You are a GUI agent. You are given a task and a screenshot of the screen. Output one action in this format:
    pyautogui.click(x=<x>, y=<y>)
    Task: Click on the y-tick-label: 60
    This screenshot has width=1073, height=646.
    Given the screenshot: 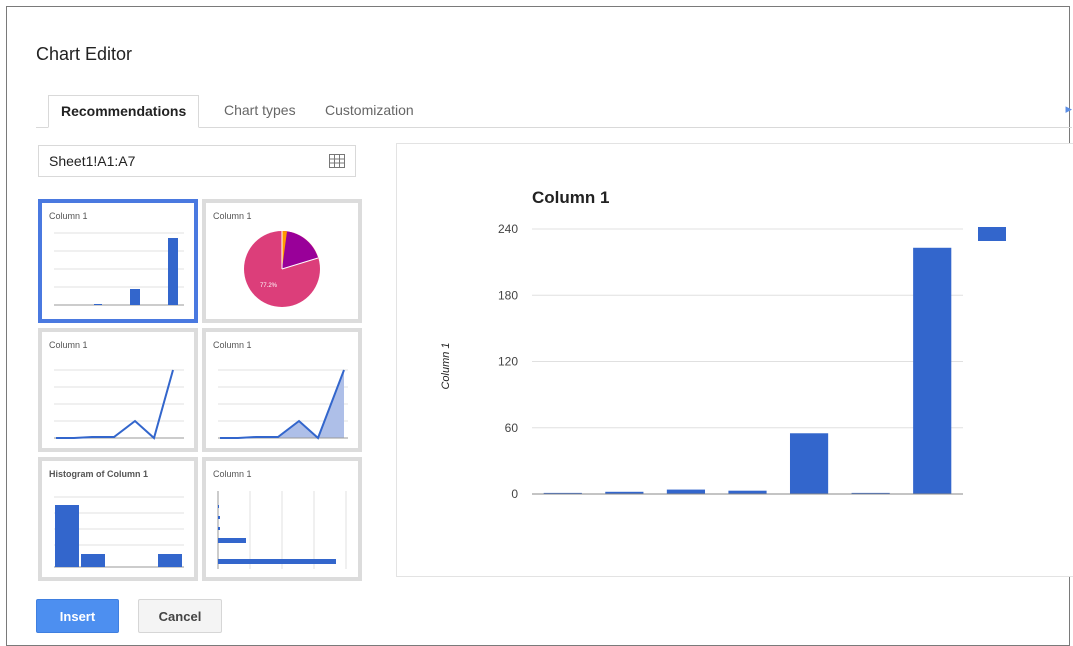 What is the action you would take?
    pyautogui.click(x=512, y=428)
    